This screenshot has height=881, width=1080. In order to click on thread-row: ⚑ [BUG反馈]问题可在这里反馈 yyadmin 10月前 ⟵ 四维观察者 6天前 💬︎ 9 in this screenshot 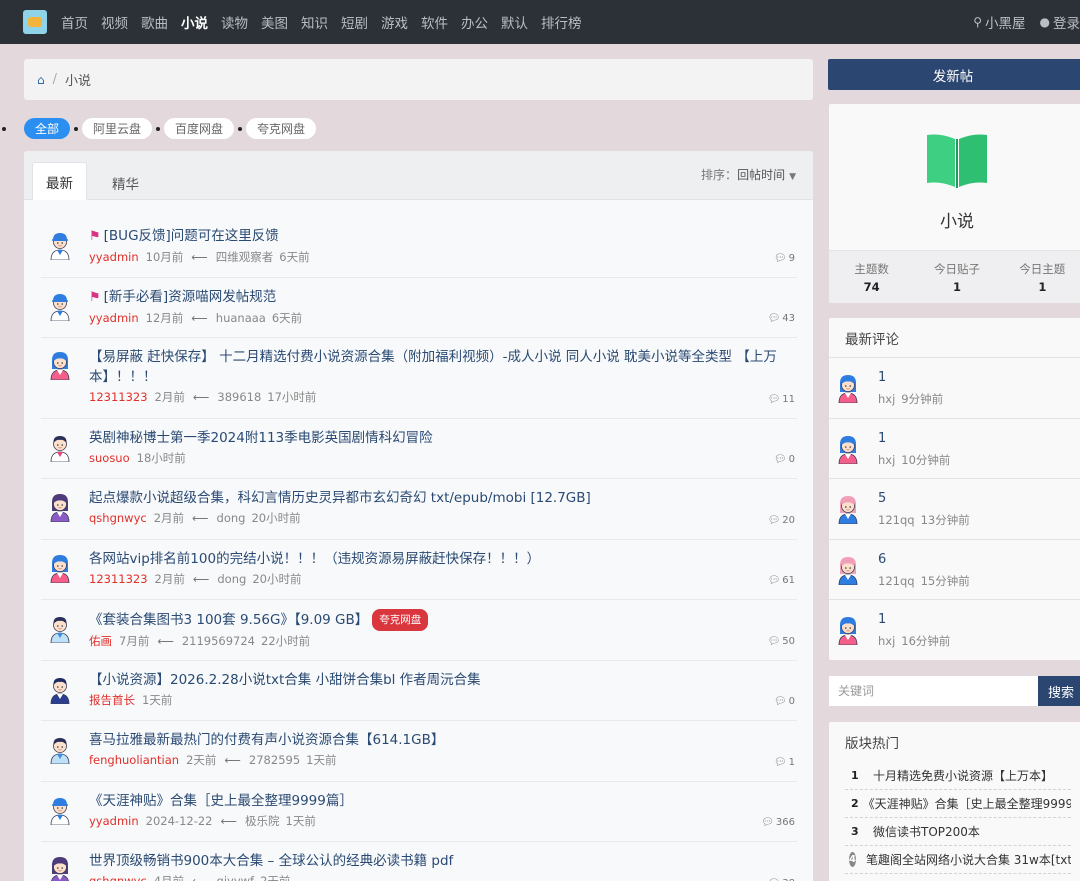, I will do `click(419, 247)`.